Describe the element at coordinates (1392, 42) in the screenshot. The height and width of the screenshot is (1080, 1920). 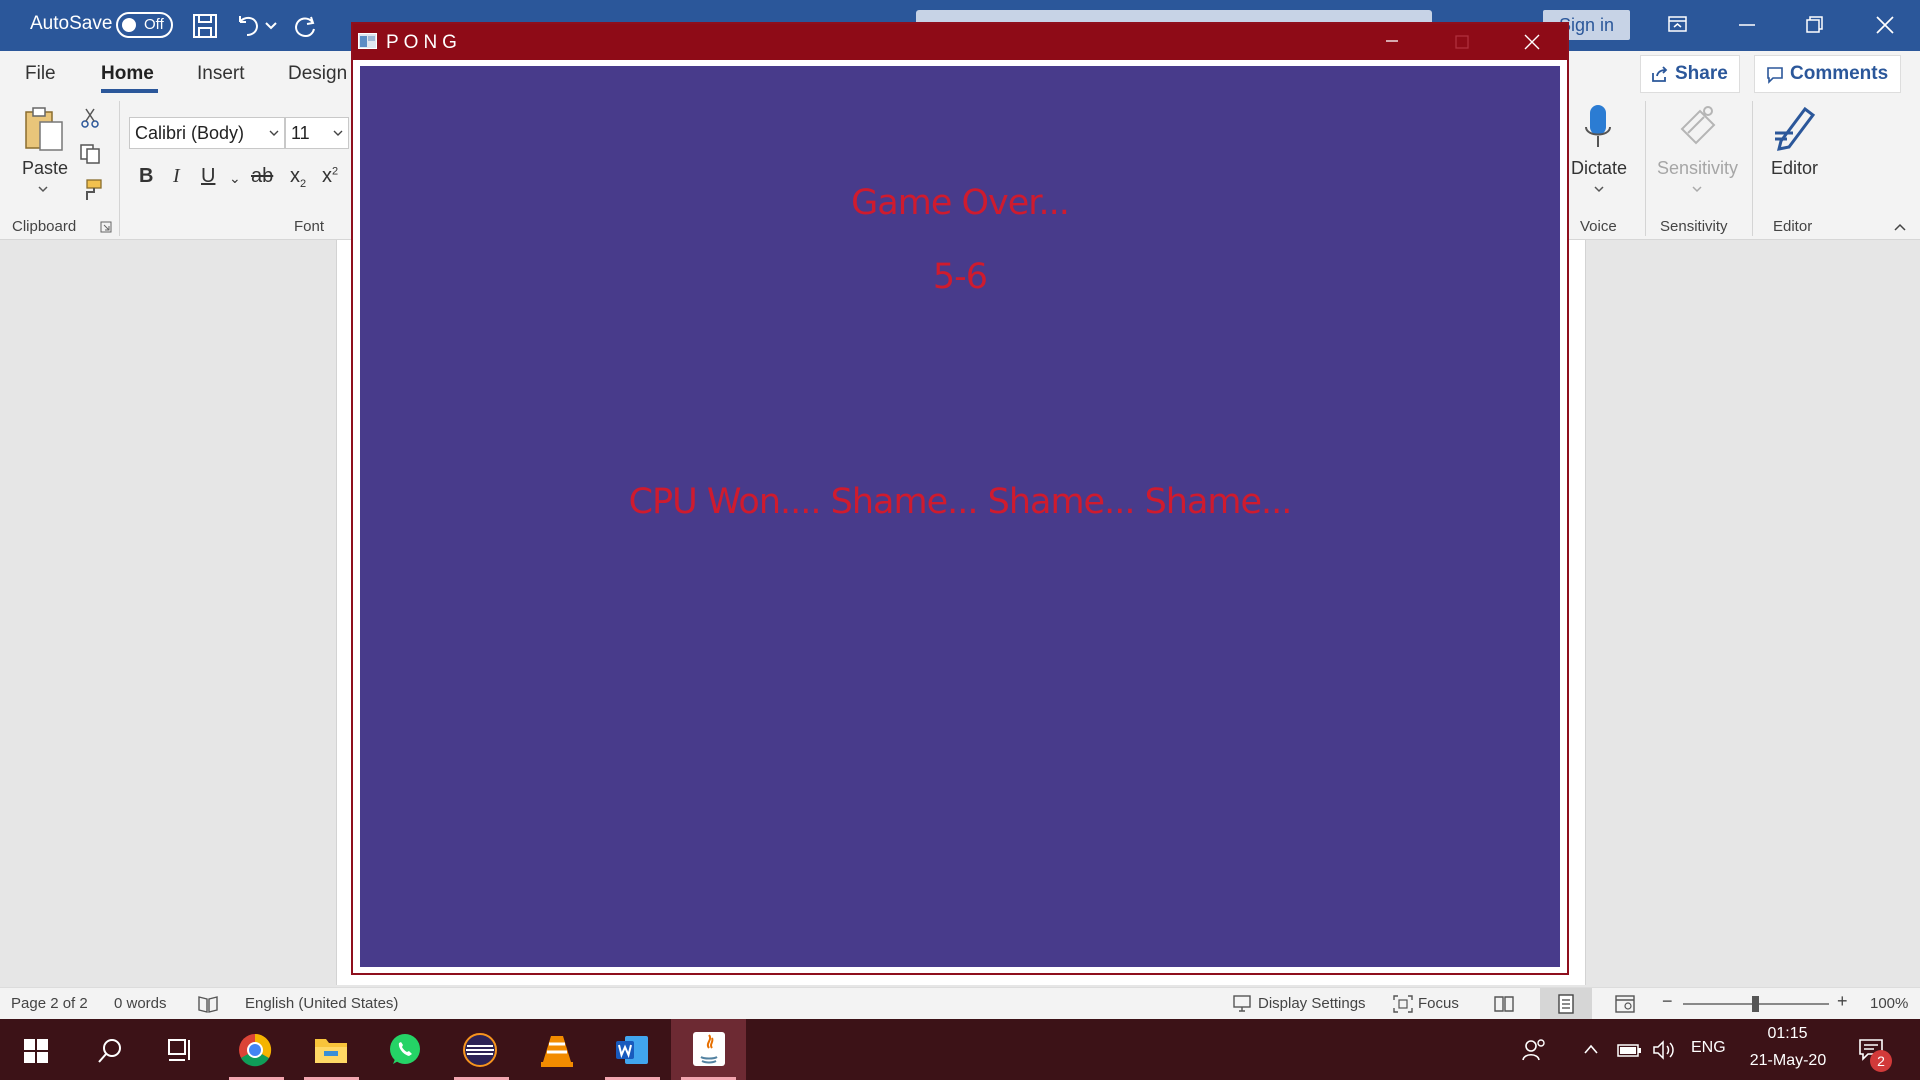
I see `pong-minimize-icon` at that location.